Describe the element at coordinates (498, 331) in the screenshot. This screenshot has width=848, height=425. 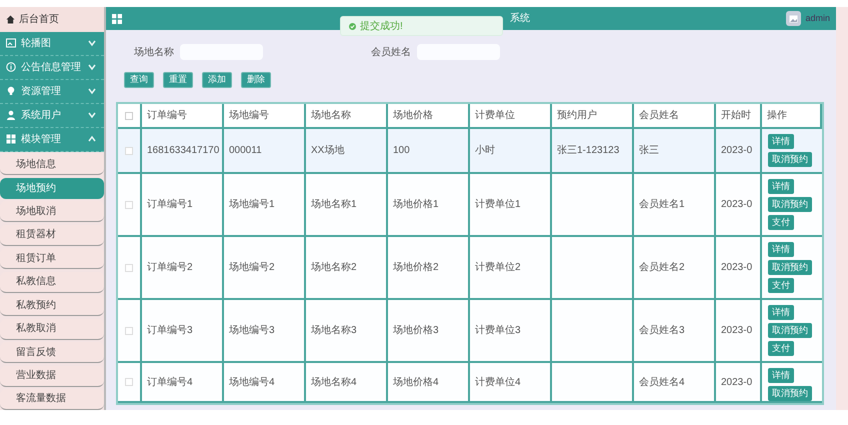
I see `table-cell-text: 计费单位3` at that location.